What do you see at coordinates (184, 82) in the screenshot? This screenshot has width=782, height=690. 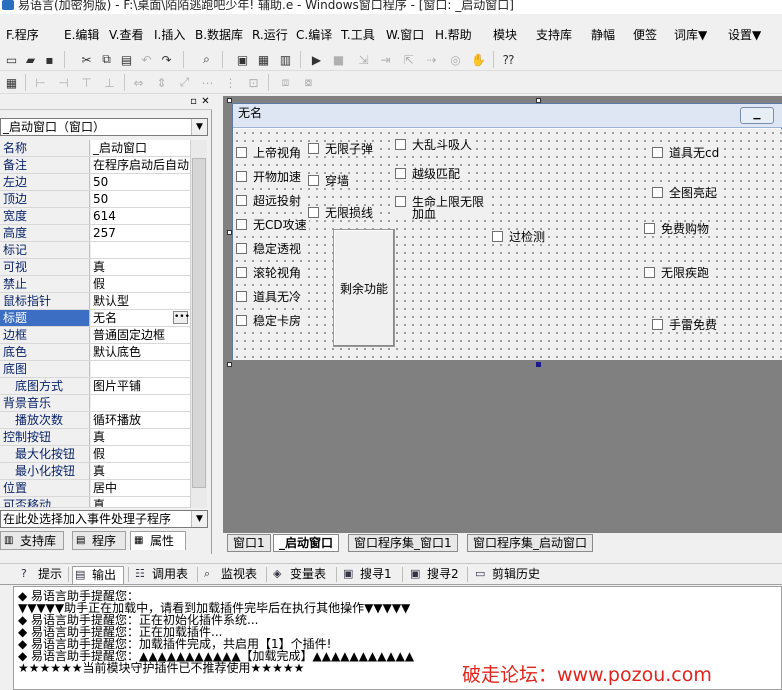 I see `same-size-icon: ⤢` at bounding box center [184, 82].